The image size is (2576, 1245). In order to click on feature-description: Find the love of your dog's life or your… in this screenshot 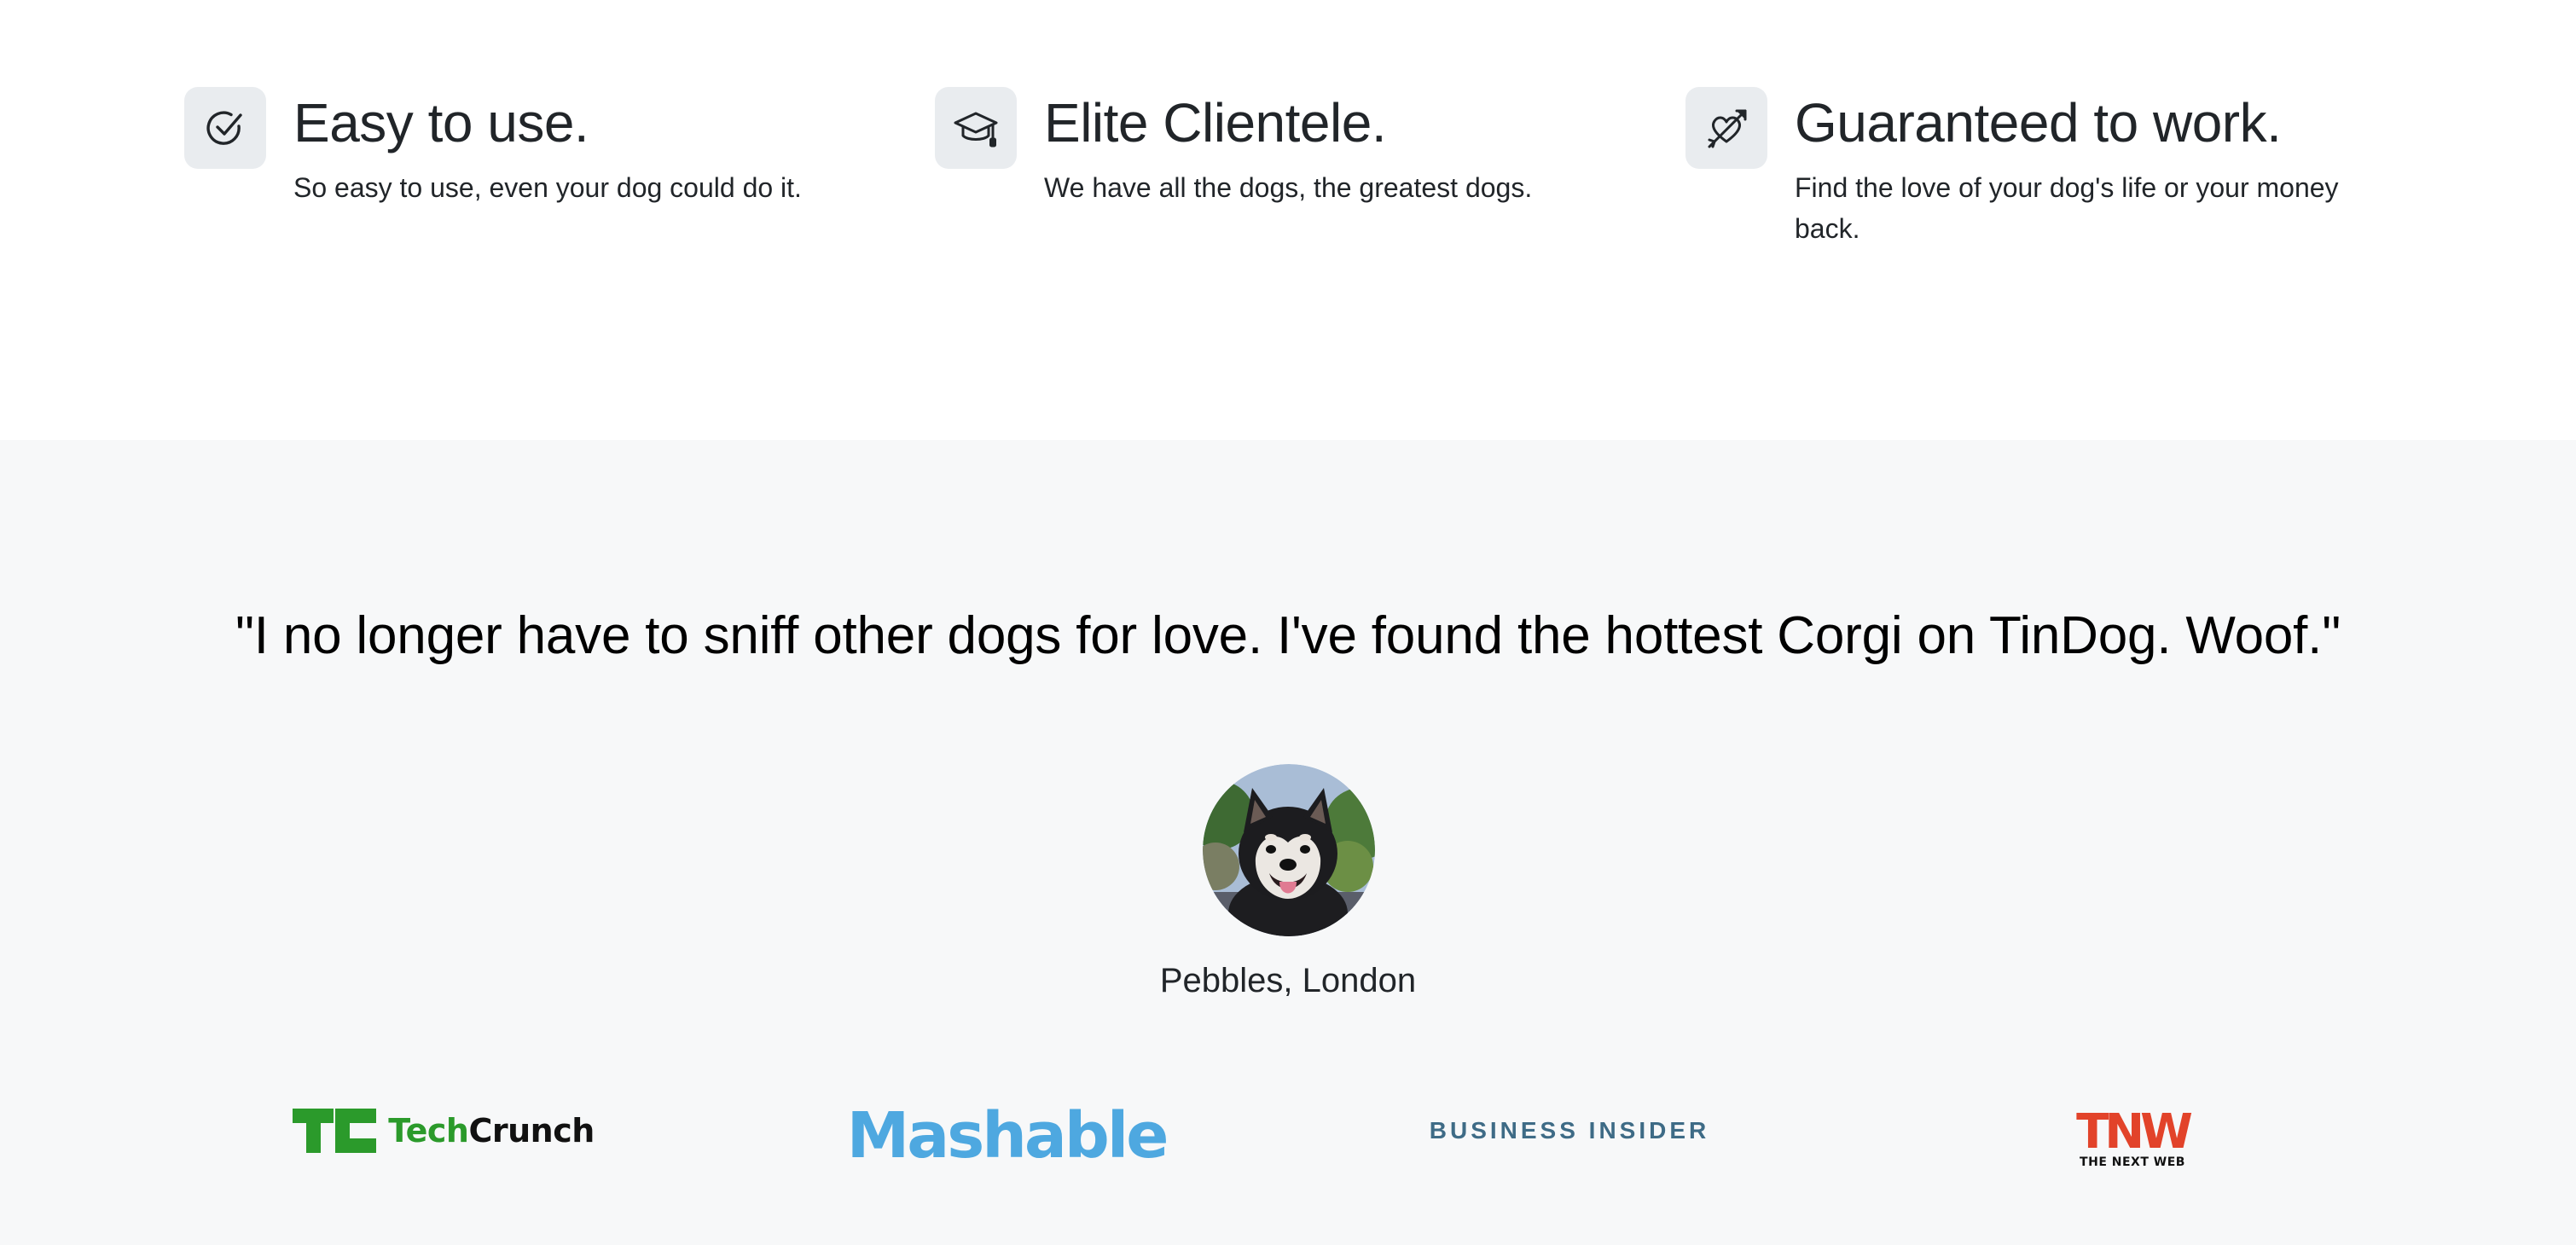, I will do `click(2067, 208)`.